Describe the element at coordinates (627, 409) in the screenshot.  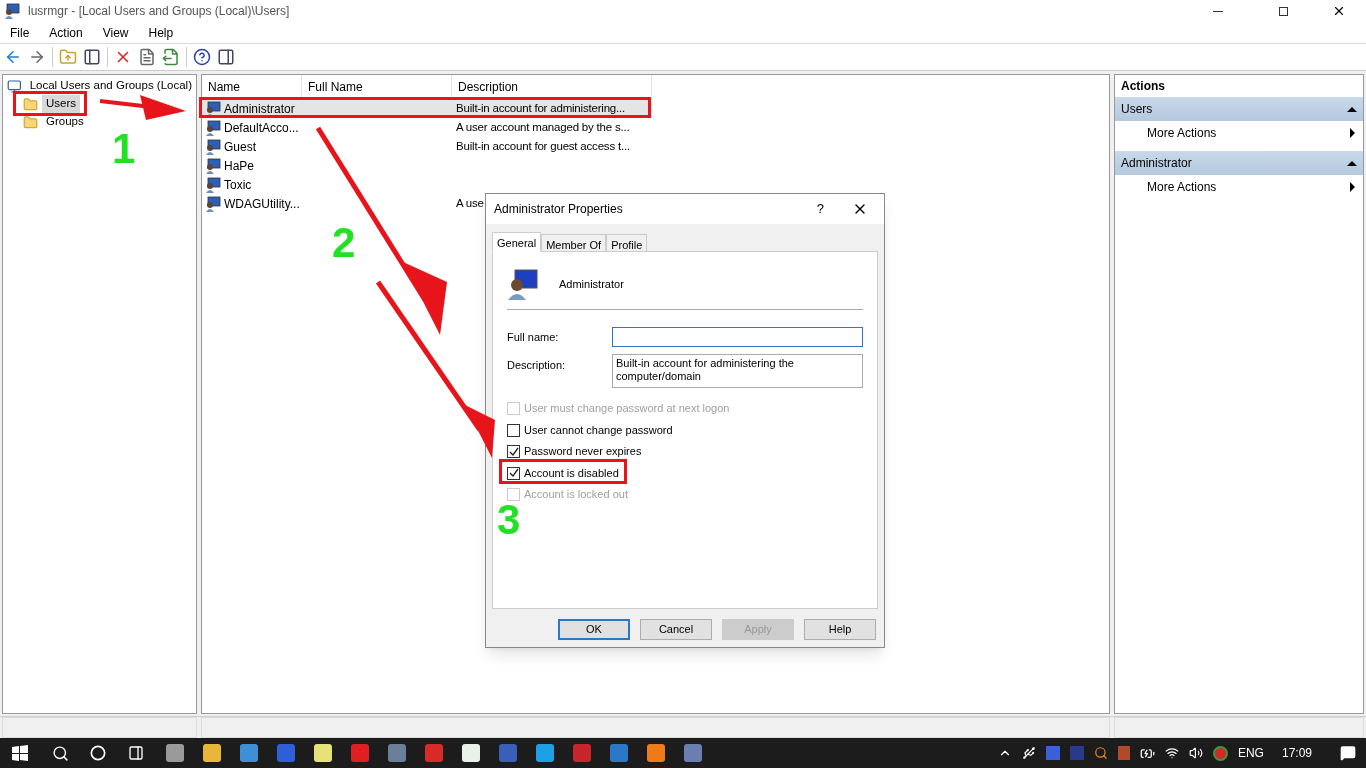
I see `checkbox-label: User must change password at next logon` at that location.